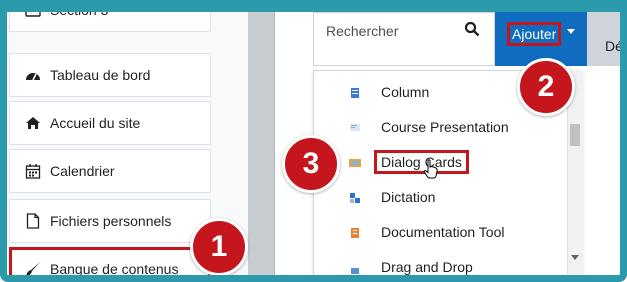  Describe the element at coordinates (534, 34) in the screenshot. I see `add-button-label: Ajouter` at that location.